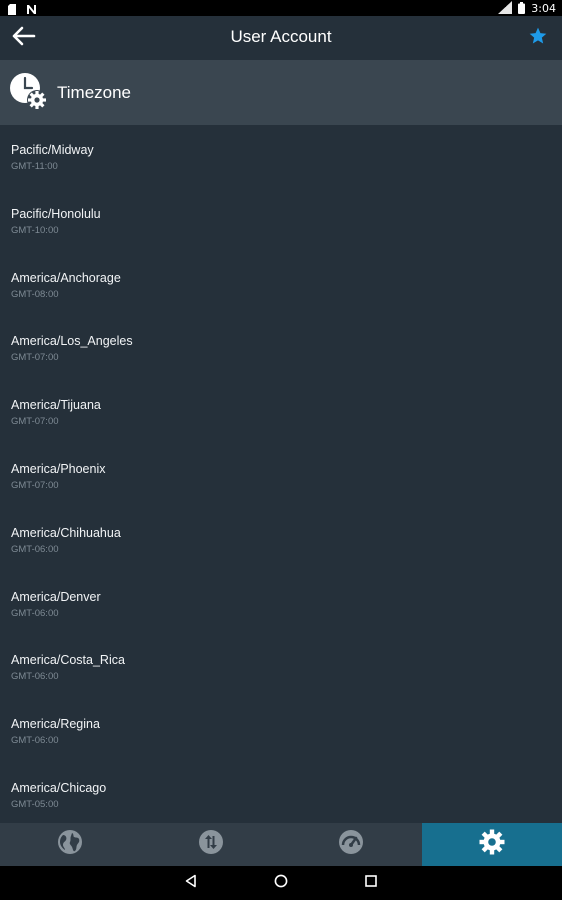 This screenshot has height=900, width=562. Describe the element at coordinates (94, 92) in the screenshot. I see `section-title: Timezone` at that location.